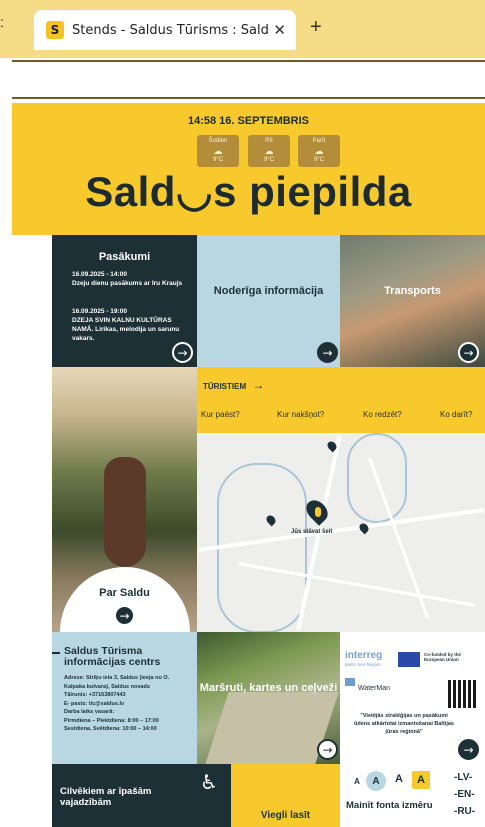 The image size is (485, 827). I want to click on interreg-subline: Baltic Sea Region, so click(363, 664).